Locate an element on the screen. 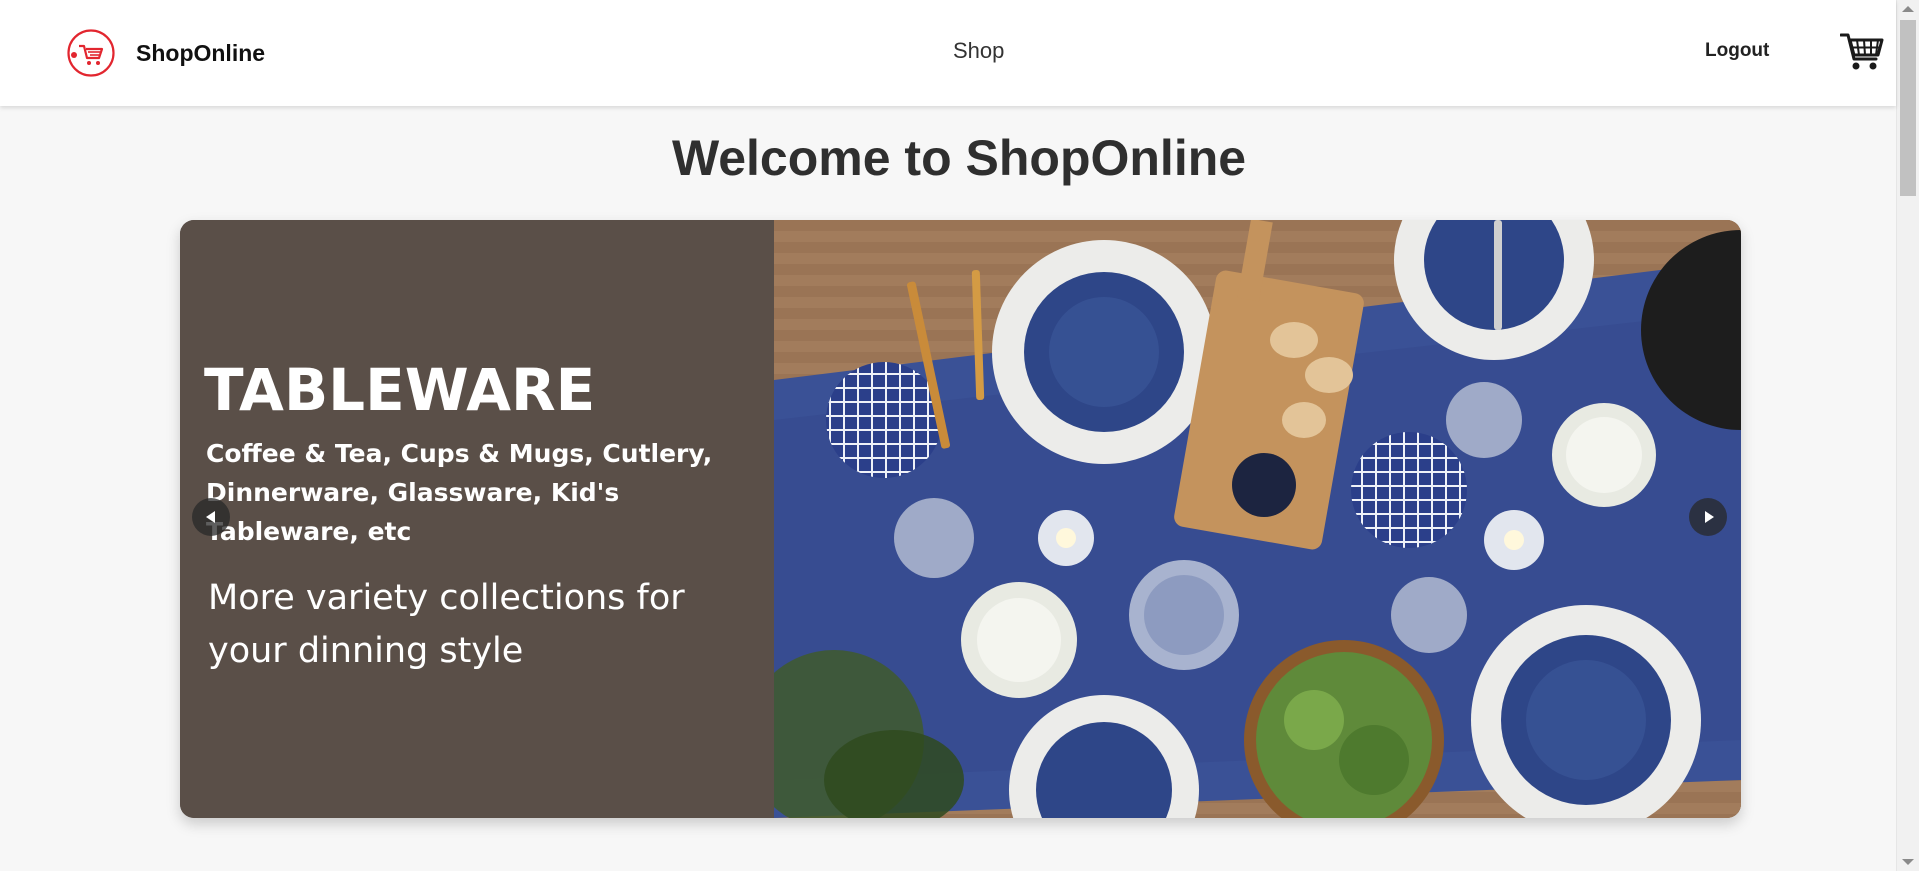 The width and height of the screenshot is (1919, 871). triangle-left-icon is located at coordinates (210, 517).